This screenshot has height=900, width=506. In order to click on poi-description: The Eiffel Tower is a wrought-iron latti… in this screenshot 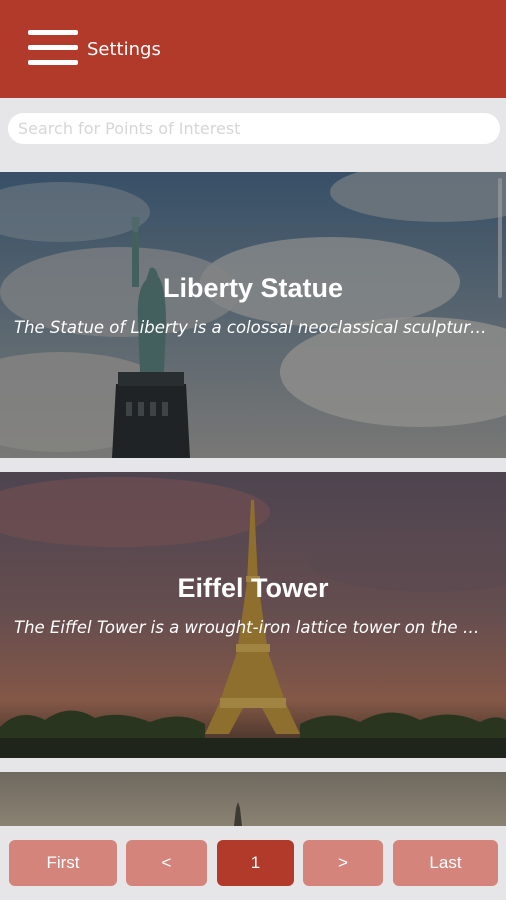, I will do `click(251, 627)`.